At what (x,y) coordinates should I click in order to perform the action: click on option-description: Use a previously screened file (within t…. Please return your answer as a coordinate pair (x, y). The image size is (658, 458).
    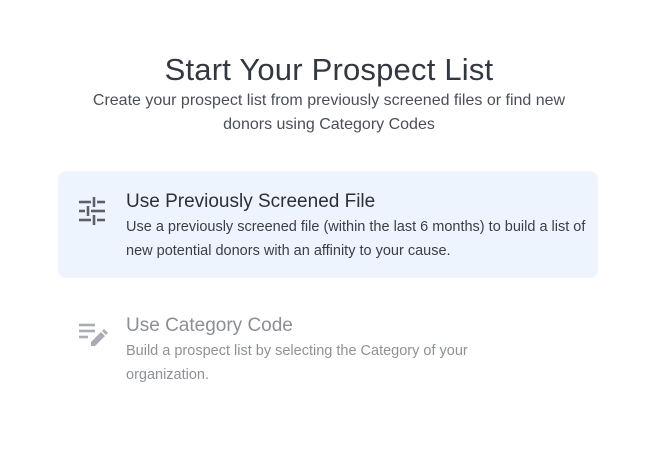
    Looking at the image, I should click on (356, 239).